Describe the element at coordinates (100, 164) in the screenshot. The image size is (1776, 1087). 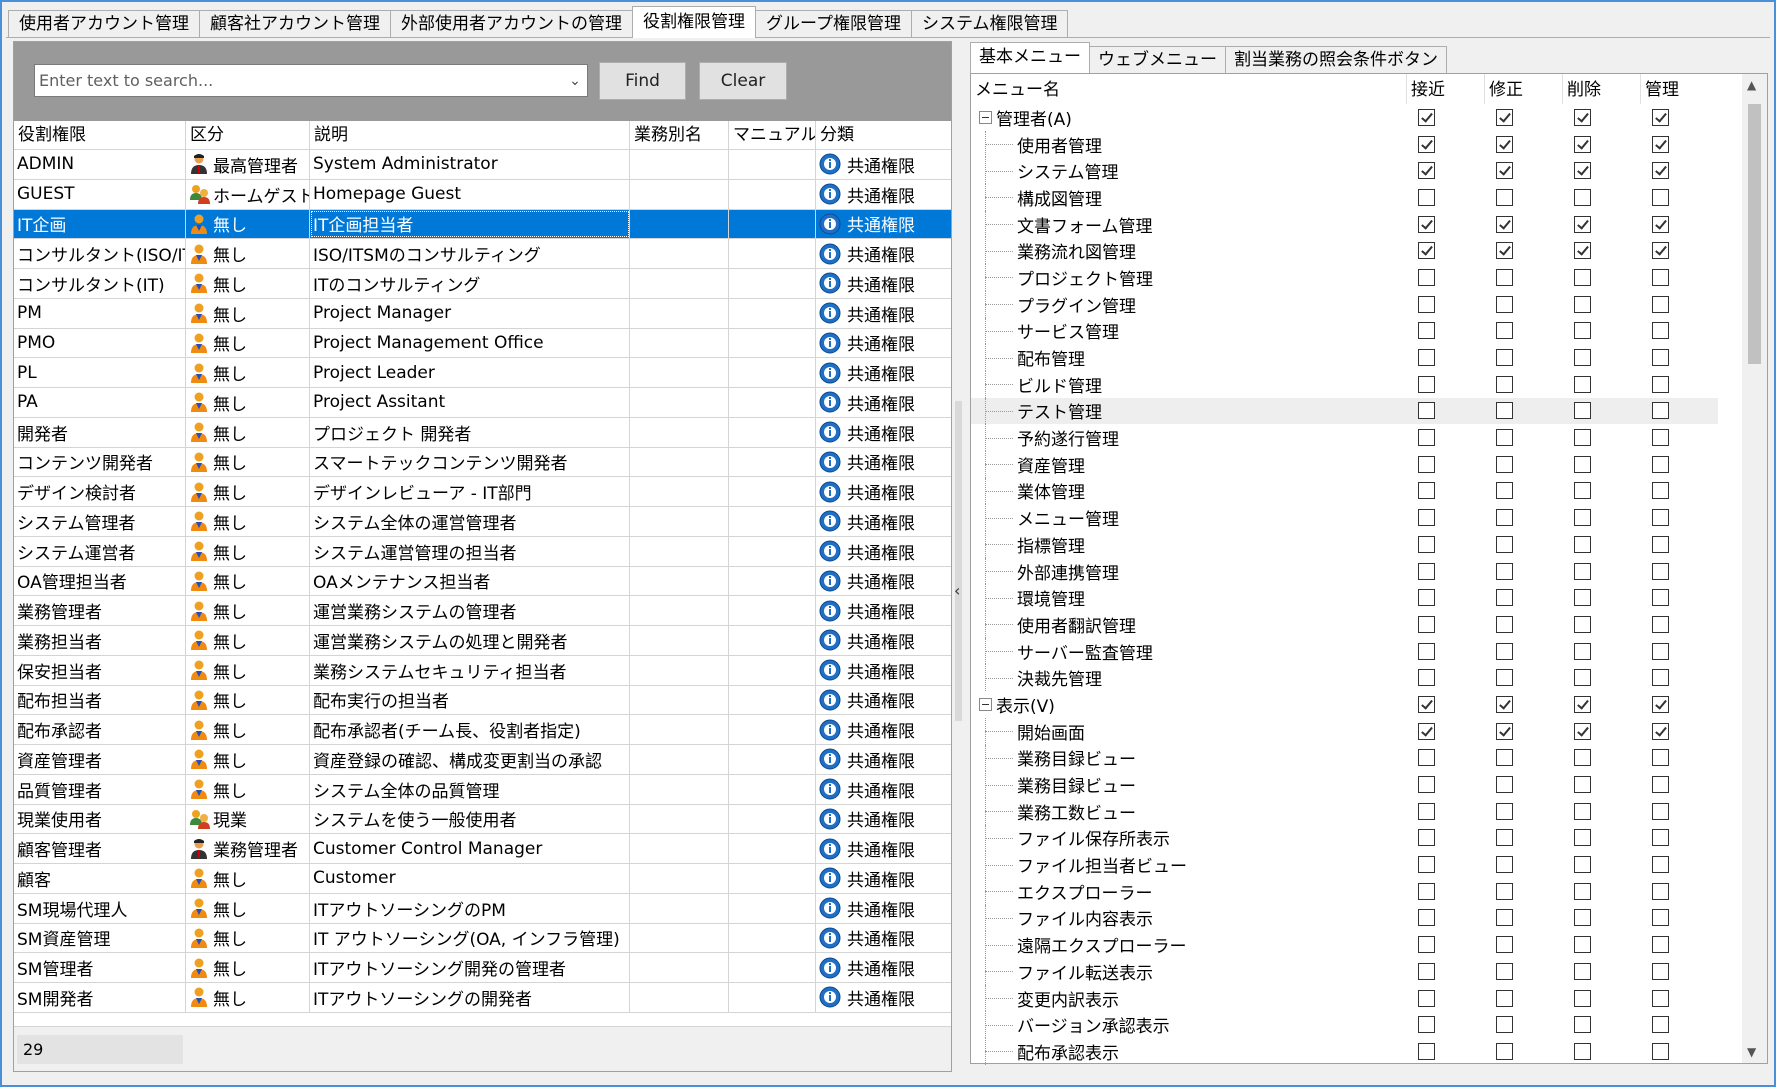
I see `role-name-cell: ADMIN` at that location.